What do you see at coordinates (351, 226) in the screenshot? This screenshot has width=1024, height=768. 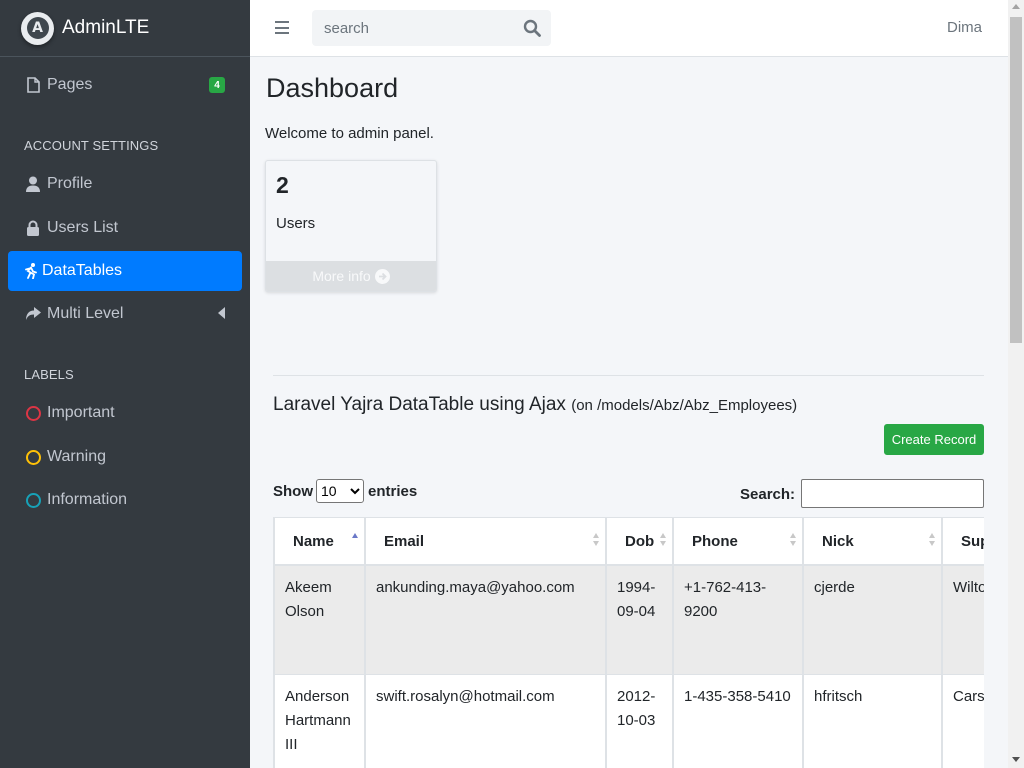 I see `users-stat-box: 2 Users More info` at bounding box center [351, 226].